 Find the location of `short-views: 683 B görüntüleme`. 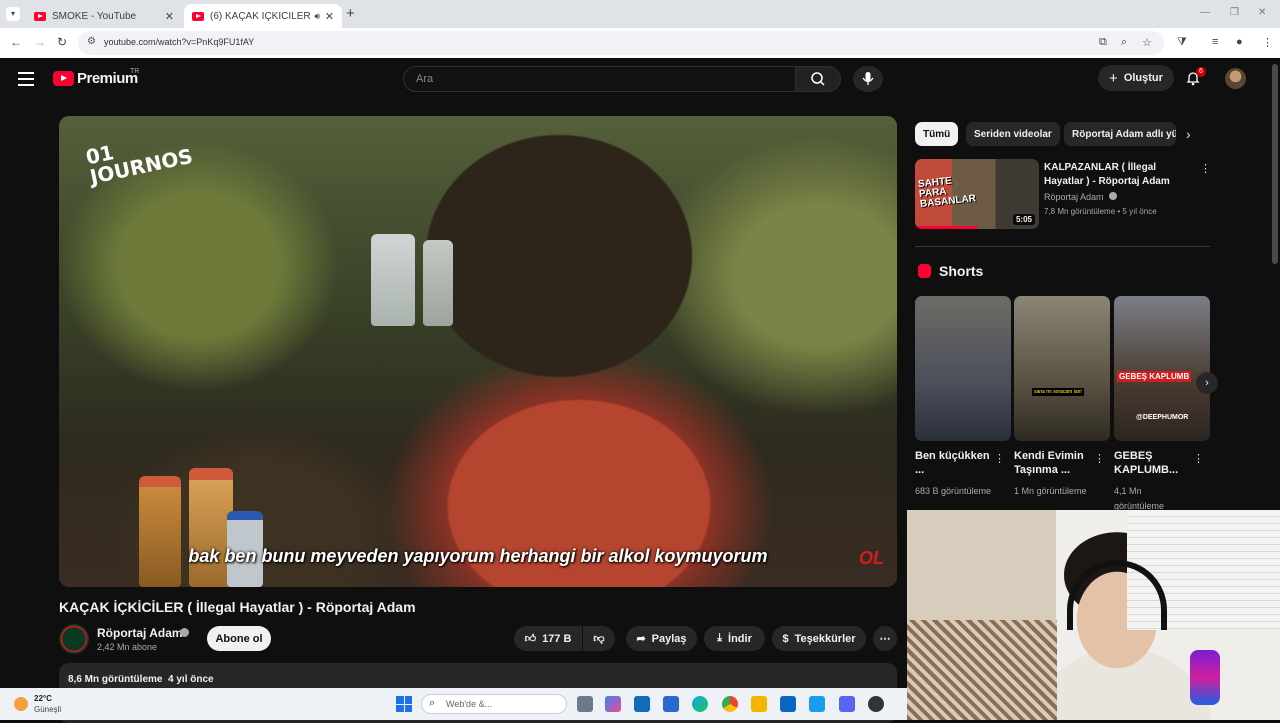

short-views: 683 B görüntüleme is located at coordinates (953, 491).